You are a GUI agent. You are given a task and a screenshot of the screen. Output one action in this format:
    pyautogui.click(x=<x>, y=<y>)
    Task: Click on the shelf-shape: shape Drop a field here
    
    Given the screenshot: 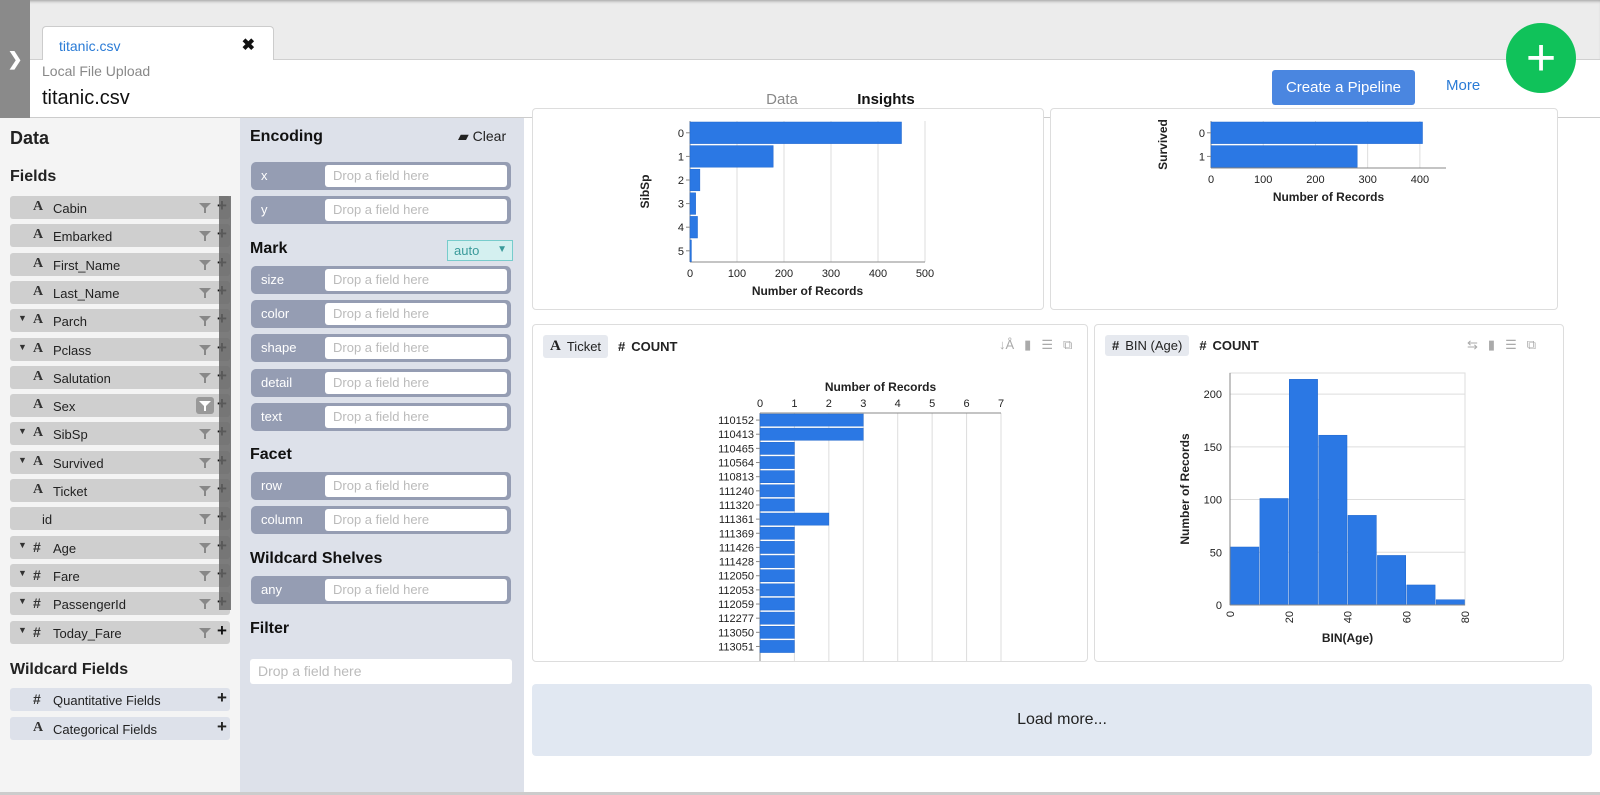 What is the action you would take?
    pyautogui.click(x=381, y=348)
    